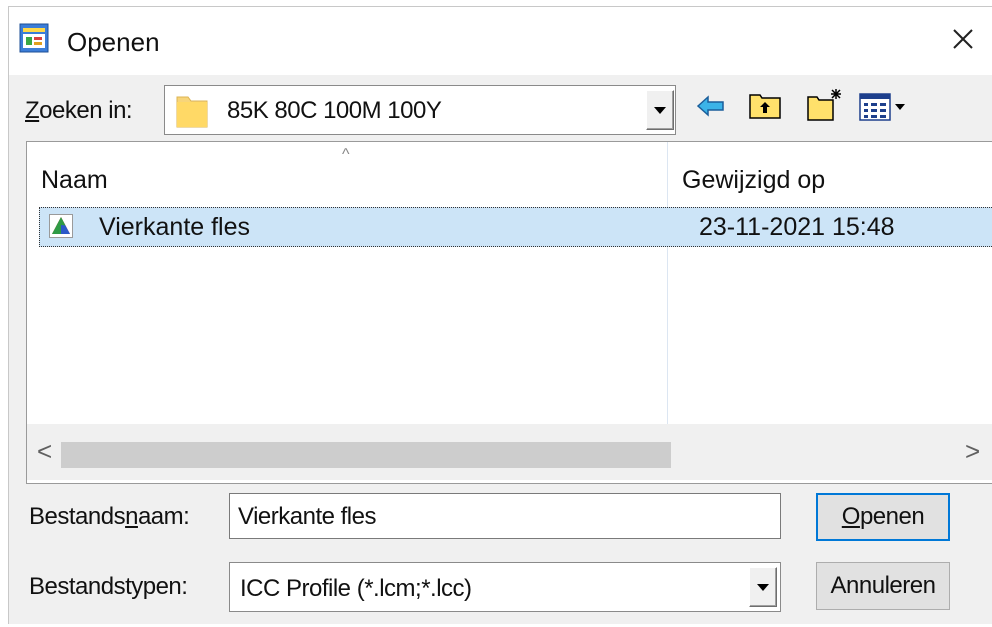 The width and height of the screenshot is (992, 627). Describe the element at coordinates (366, 455) in the screenshot. I see `scrollbar-thumb` at that location.